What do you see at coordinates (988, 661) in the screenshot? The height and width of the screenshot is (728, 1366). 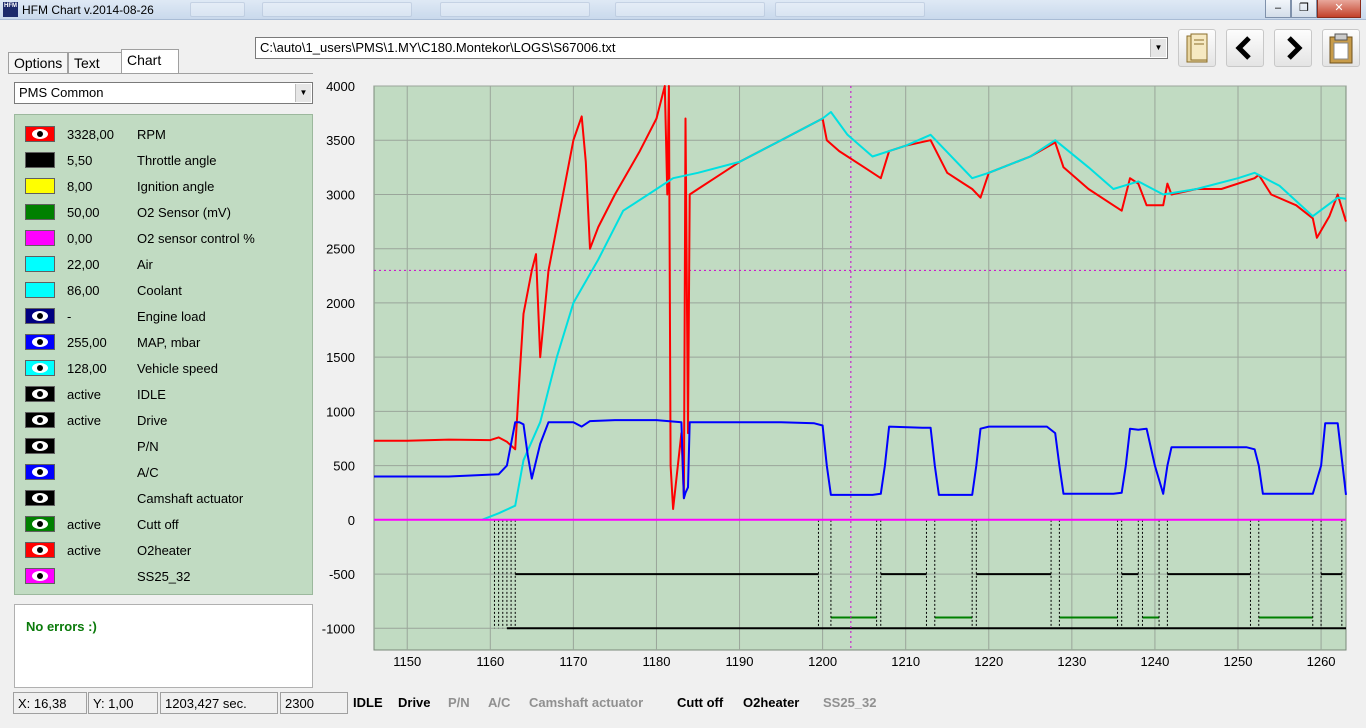 I see `x-tick-label: 1220` at bounding box center [988, 661].